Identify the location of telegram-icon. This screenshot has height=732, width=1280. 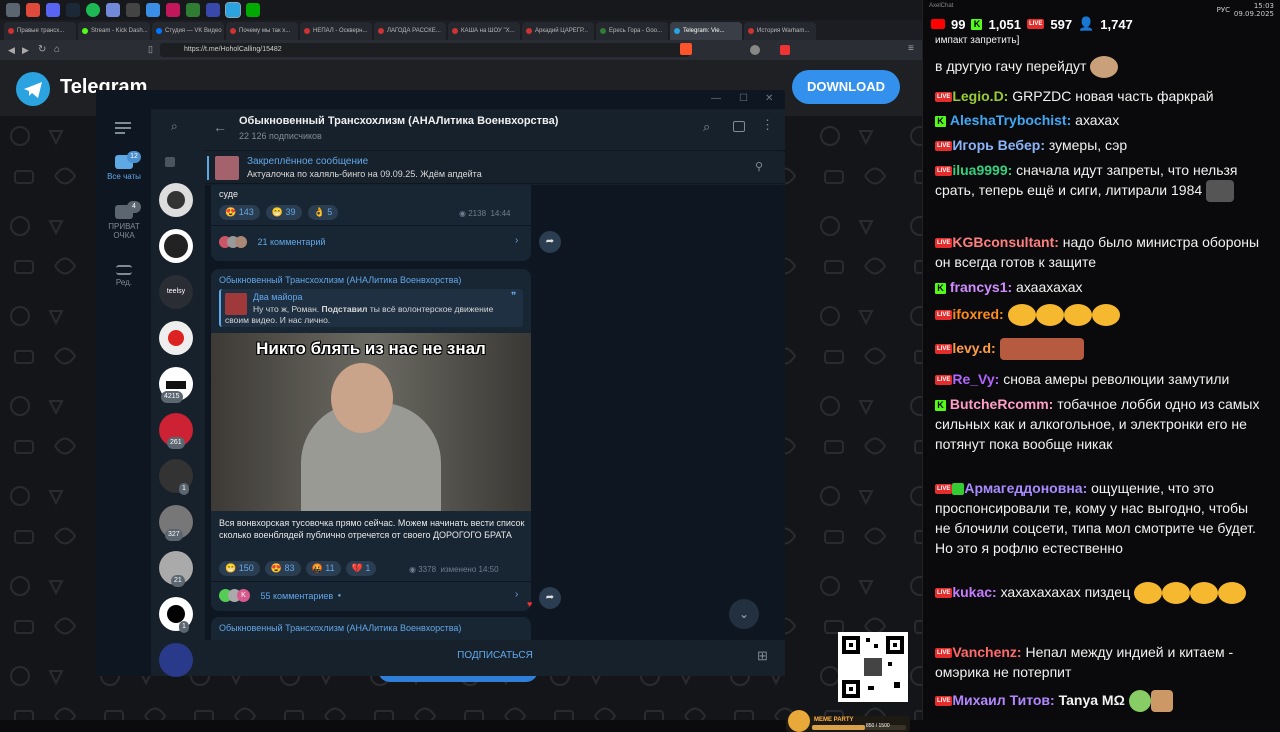
(233, 10).